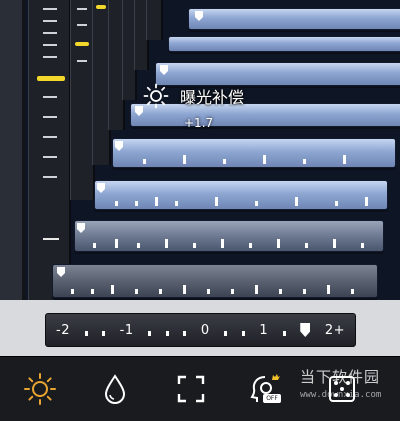 This screenshot has width=400, height=421. I want to click on focus-button, so click(191, 389).